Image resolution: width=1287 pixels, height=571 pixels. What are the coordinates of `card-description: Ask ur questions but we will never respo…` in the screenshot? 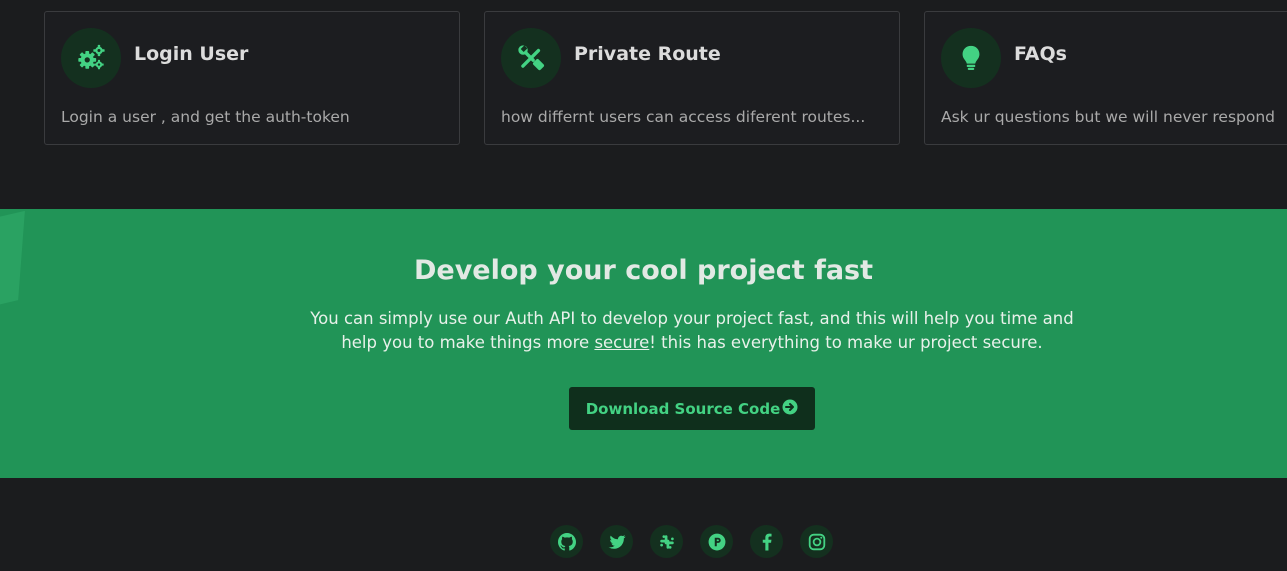 It's located at (1108, 117).